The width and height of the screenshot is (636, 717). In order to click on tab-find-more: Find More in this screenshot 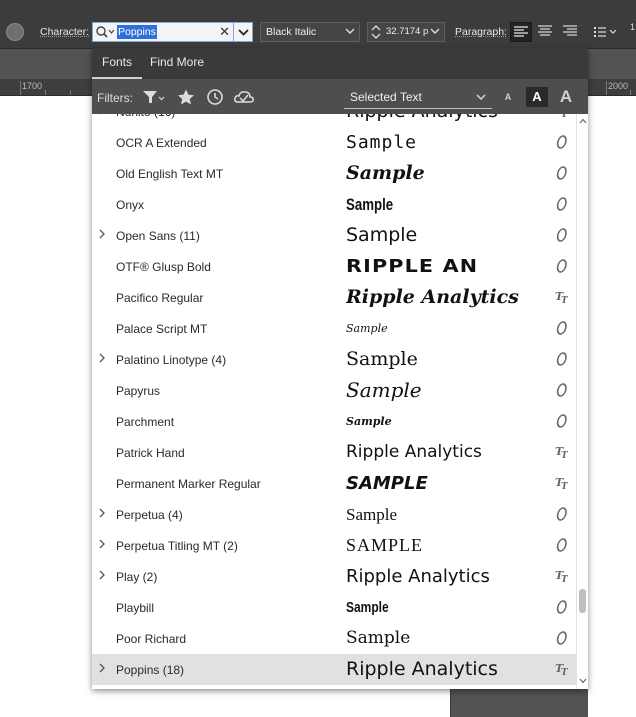, I will do `click(177, 63)`.